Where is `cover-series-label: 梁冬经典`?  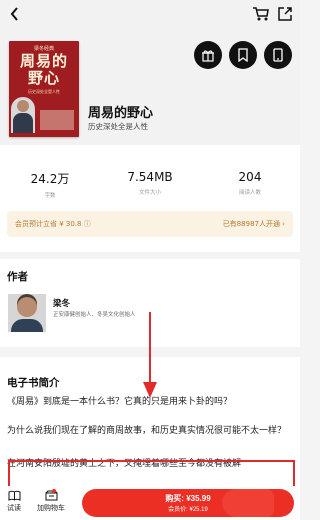 cover-series-label: 梁冬经典 is located at coordinates (43, 49).